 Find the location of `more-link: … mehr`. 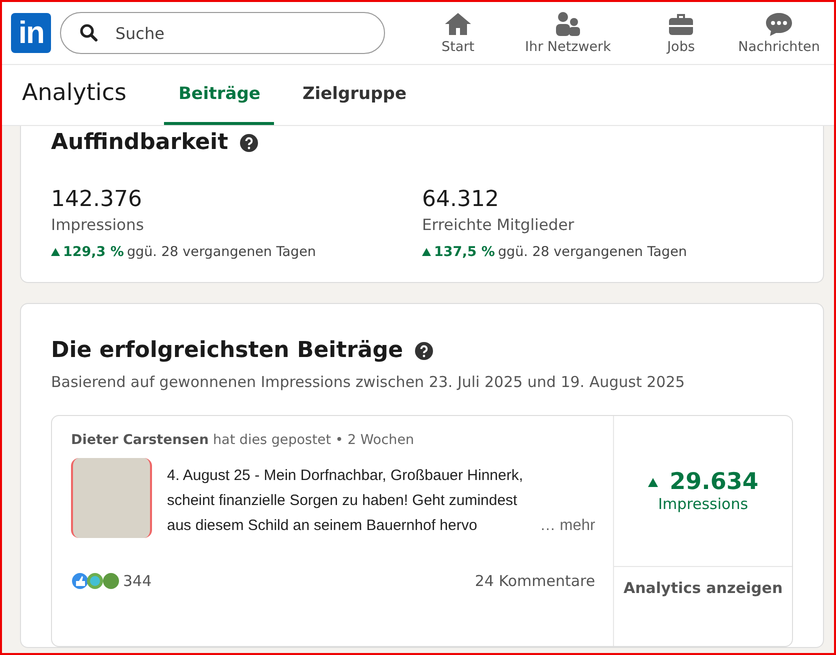

more-link: … mehr is located at coordinates (568, 525).